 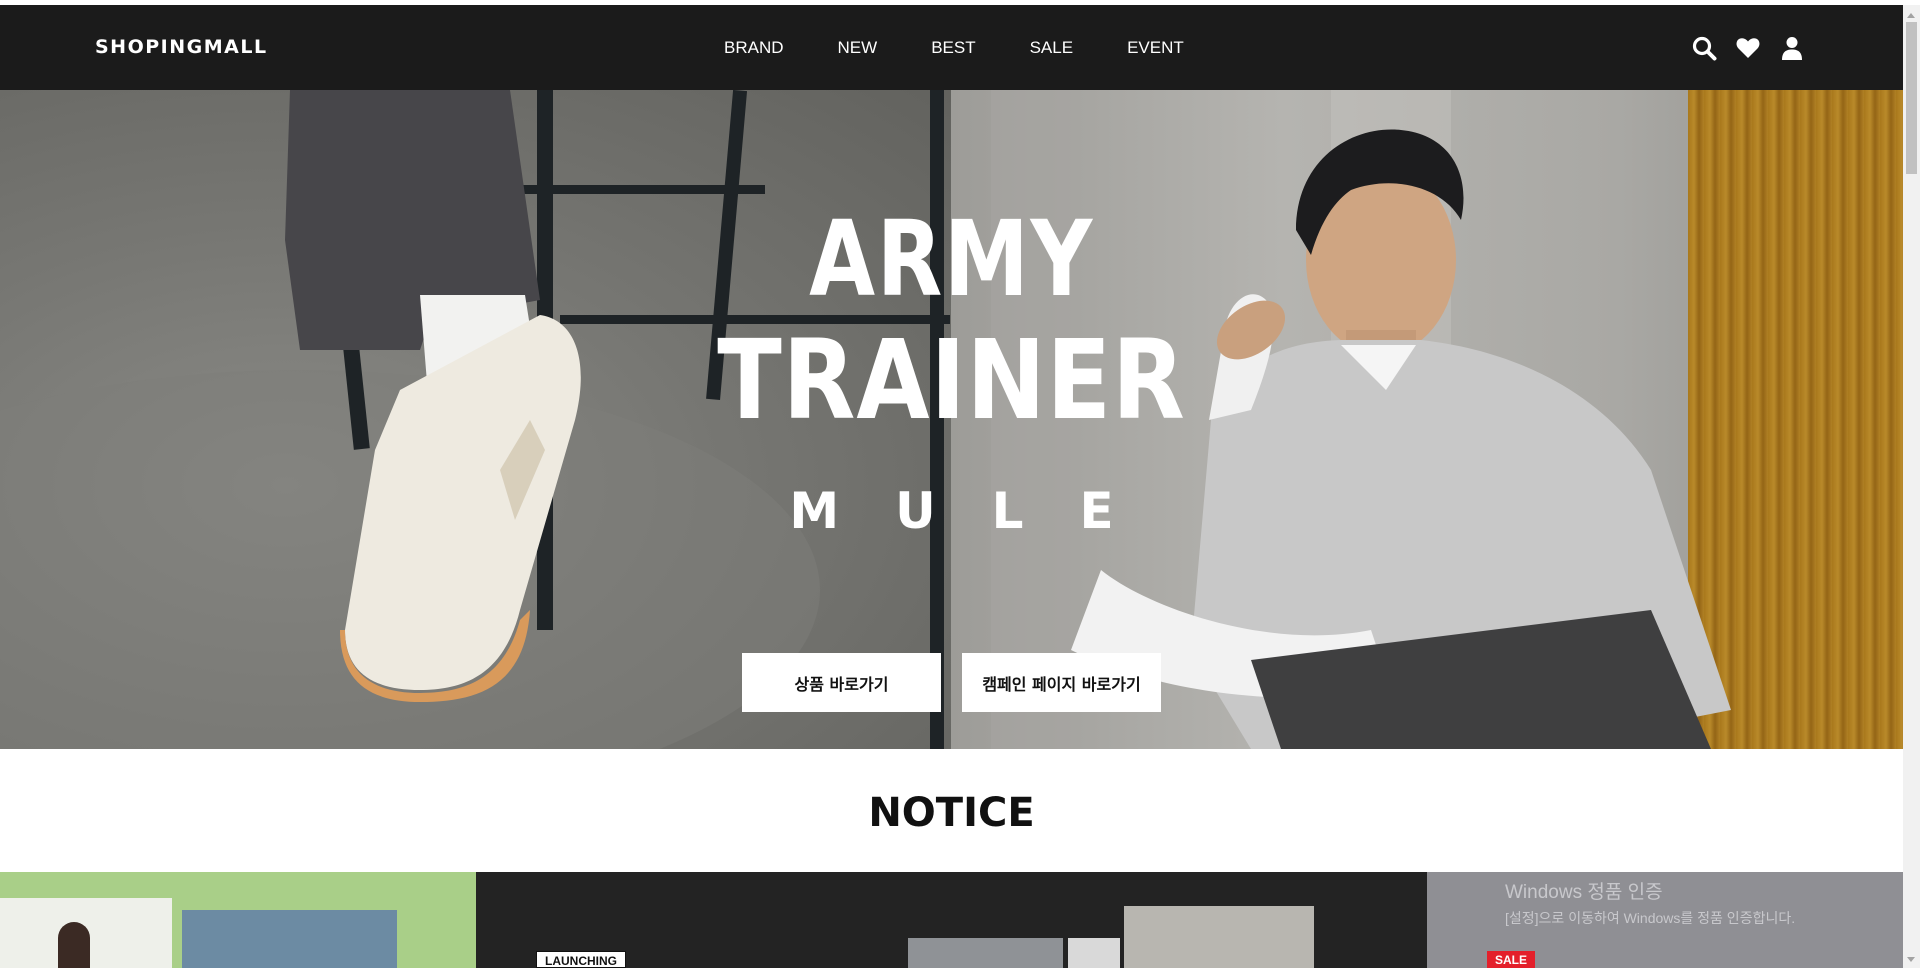 What do you see at coordinates (985, 953) in the screenshot?
I see `card-thumb-image` at bounding box center [985, 953].